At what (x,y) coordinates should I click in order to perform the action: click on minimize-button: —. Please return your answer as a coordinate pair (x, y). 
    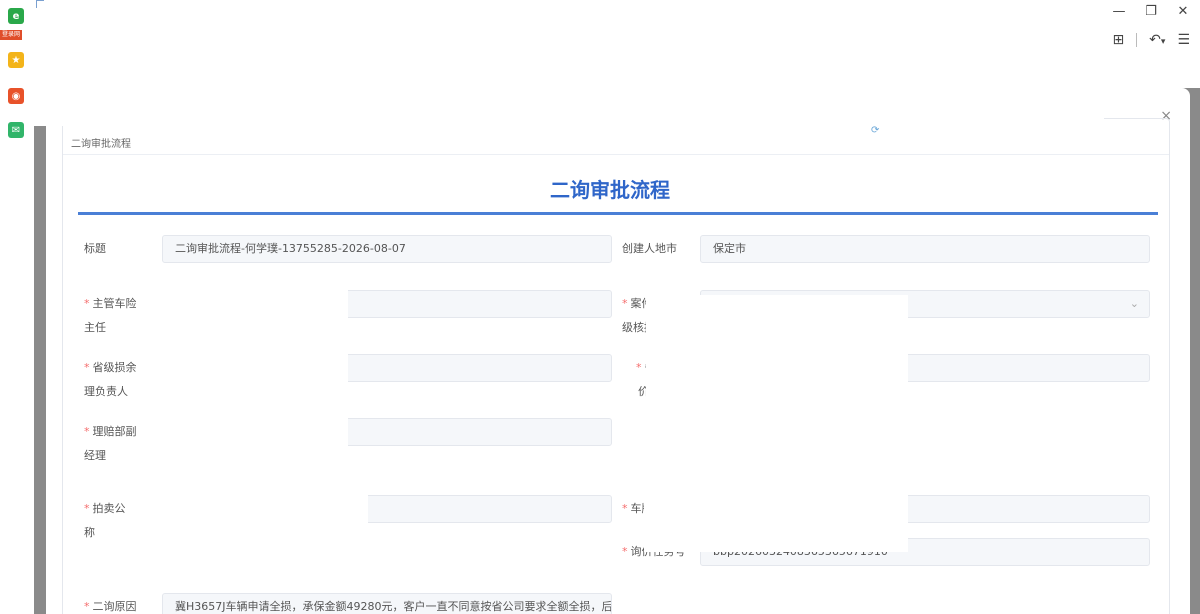
    Looking at the image, I should click on (1119, 11).